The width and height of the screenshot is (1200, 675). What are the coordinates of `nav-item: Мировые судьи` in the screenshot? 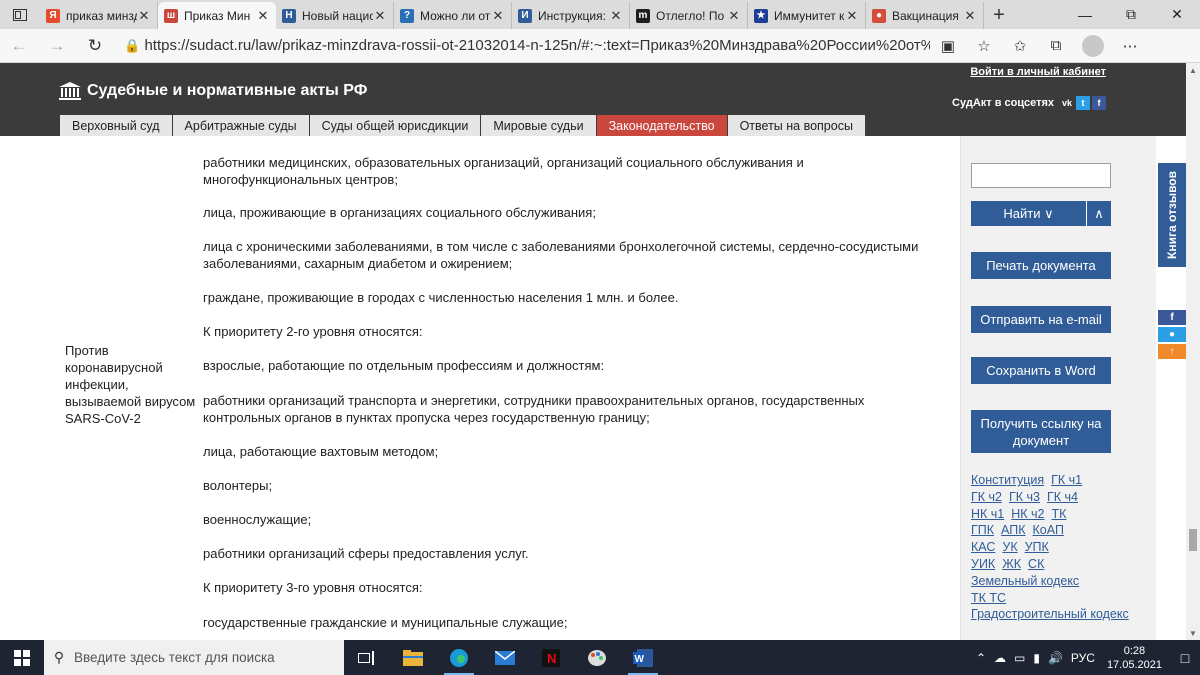 It's located at (539, 125).